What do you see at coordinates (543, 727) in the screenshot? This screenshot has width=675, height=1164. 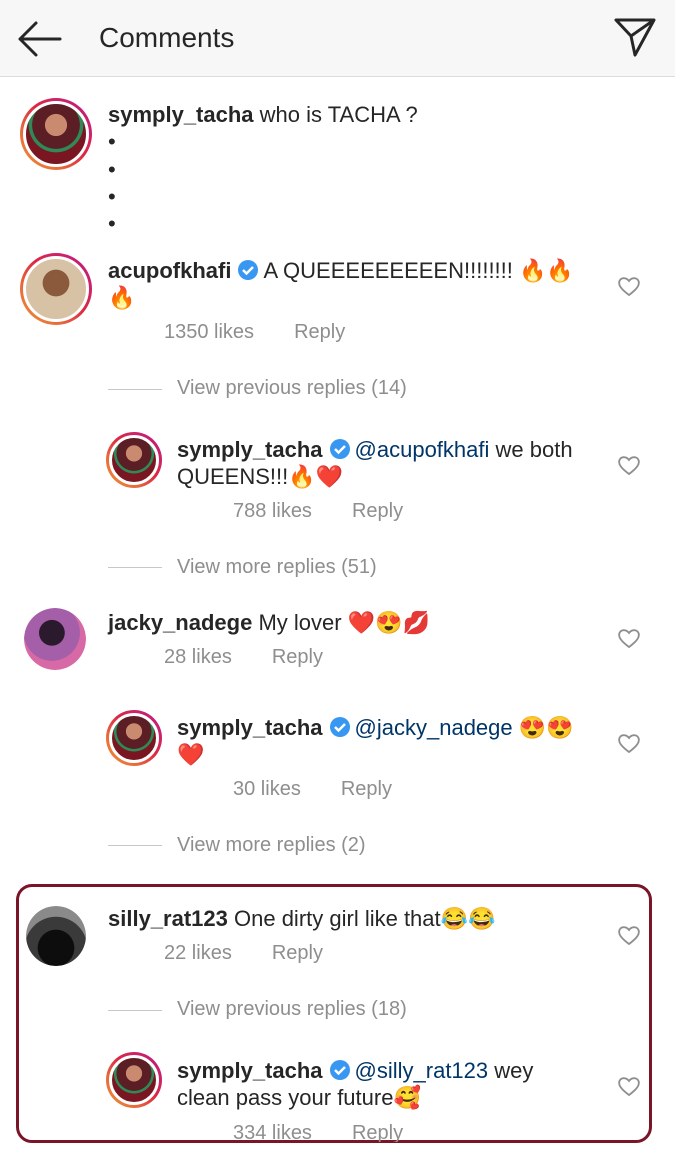 I see `reply-body: 😍😍` at bounding box center [543, 727].